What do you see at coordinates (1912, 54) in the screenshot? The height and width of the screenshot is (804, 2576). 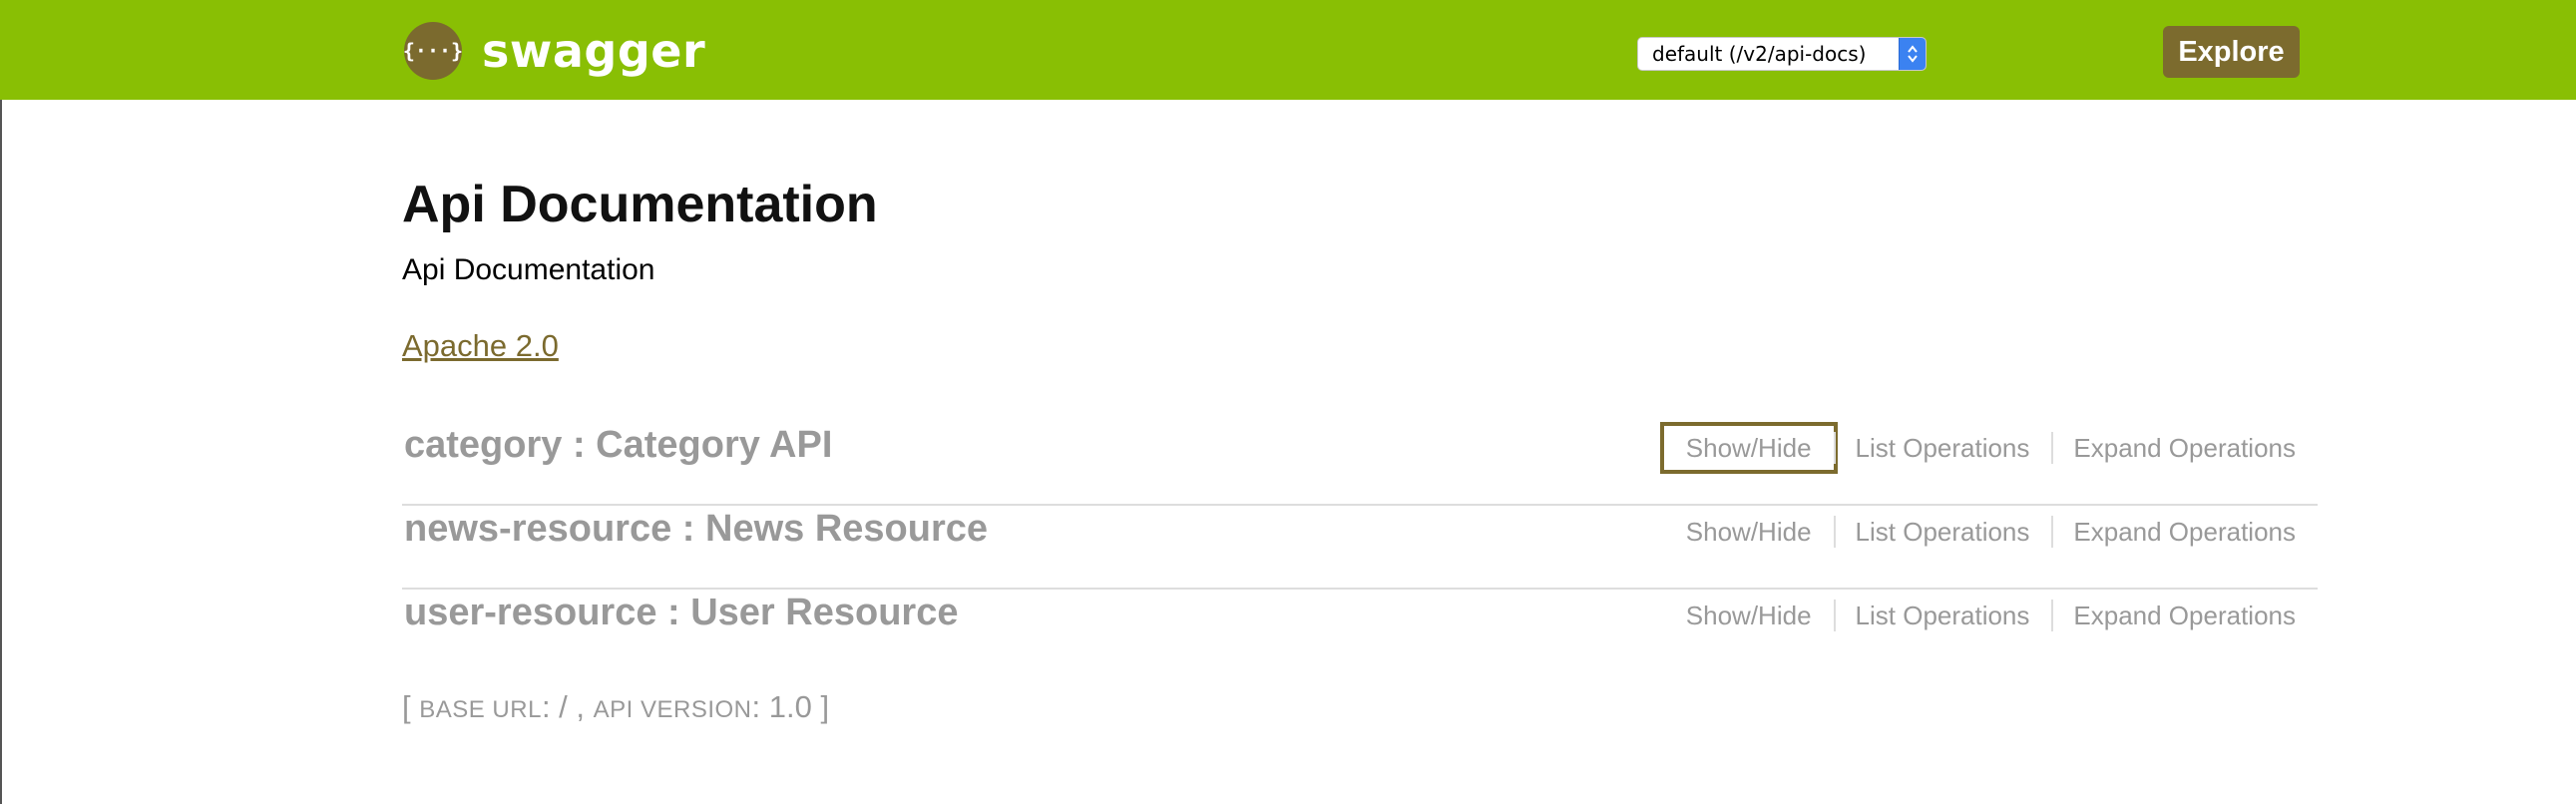 I see `select-updown-arrows-icon` at bounding box center [1912, 54].